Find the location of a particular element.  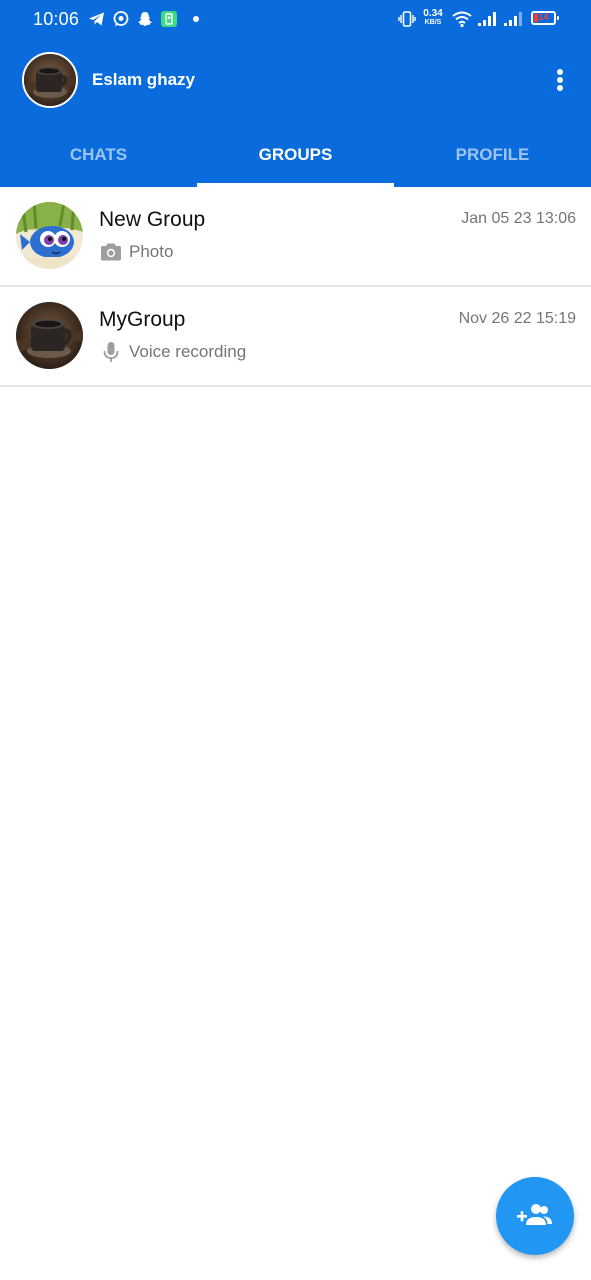

snapchat-icon is located at coordinates (145, 21).